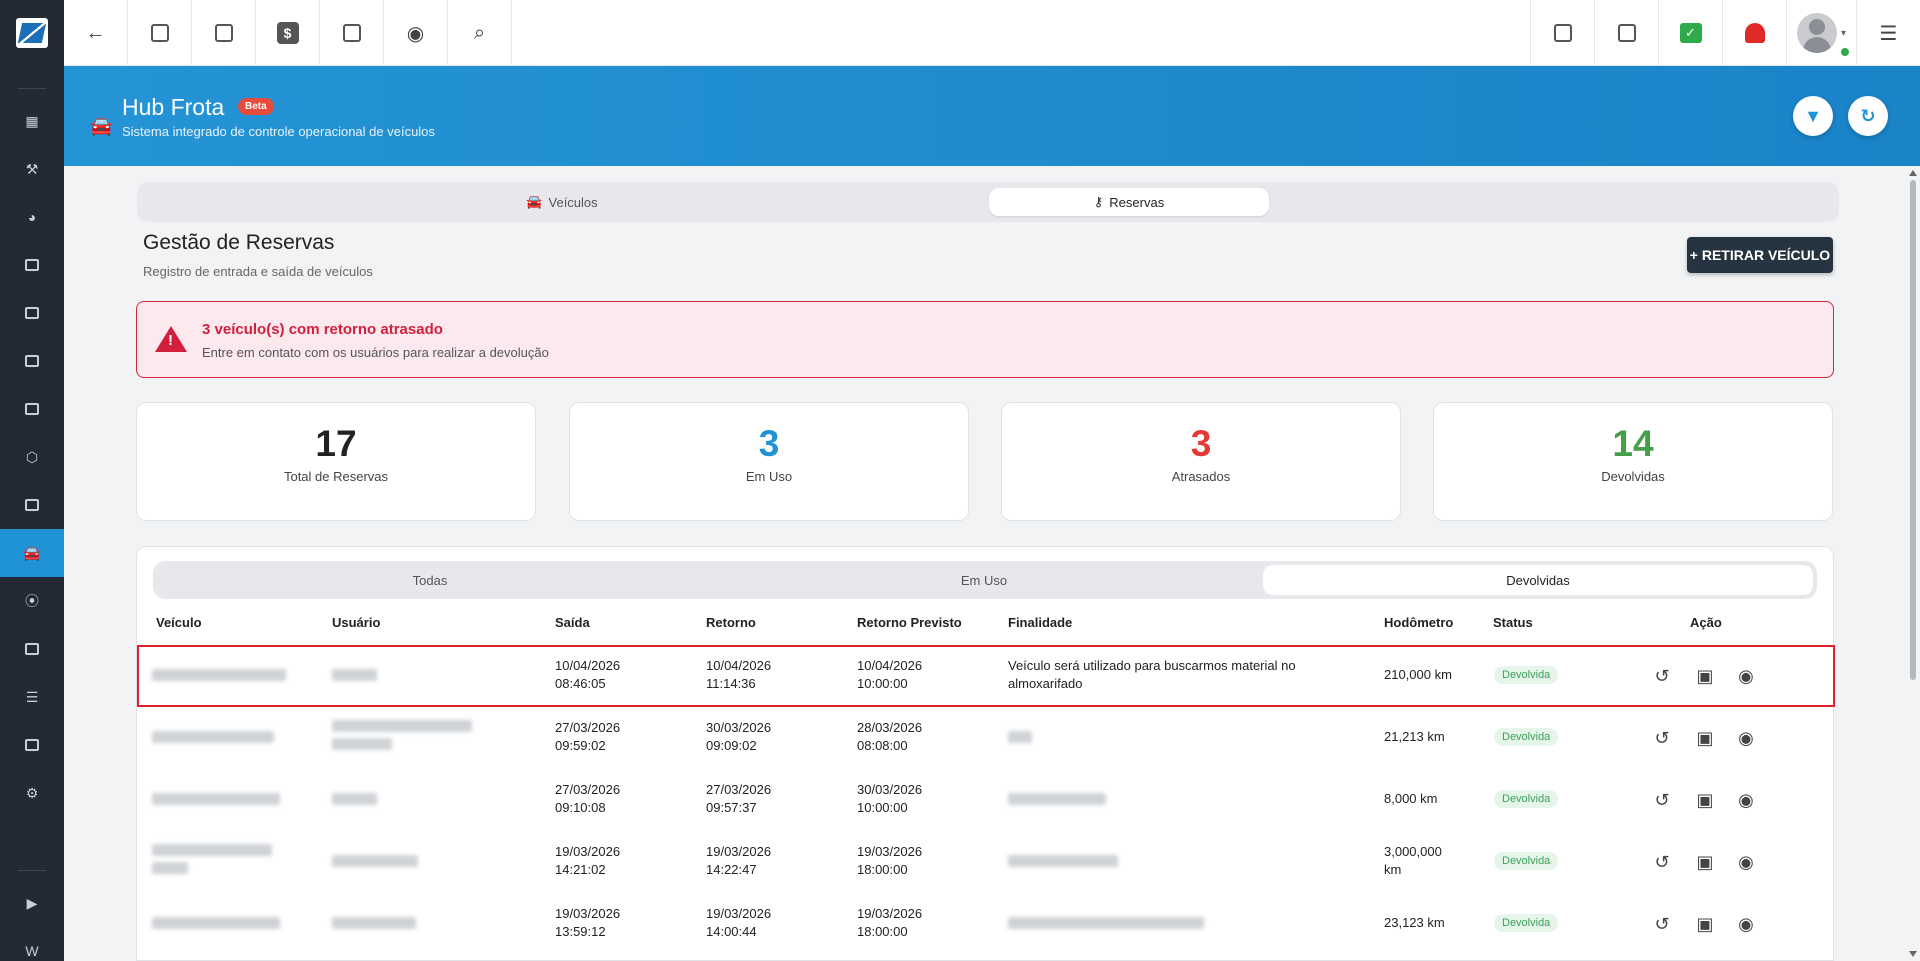 This screenshot has height=961, width=1920. I want to click on tab-vehicles-label: Veículos, so click(573, 202).